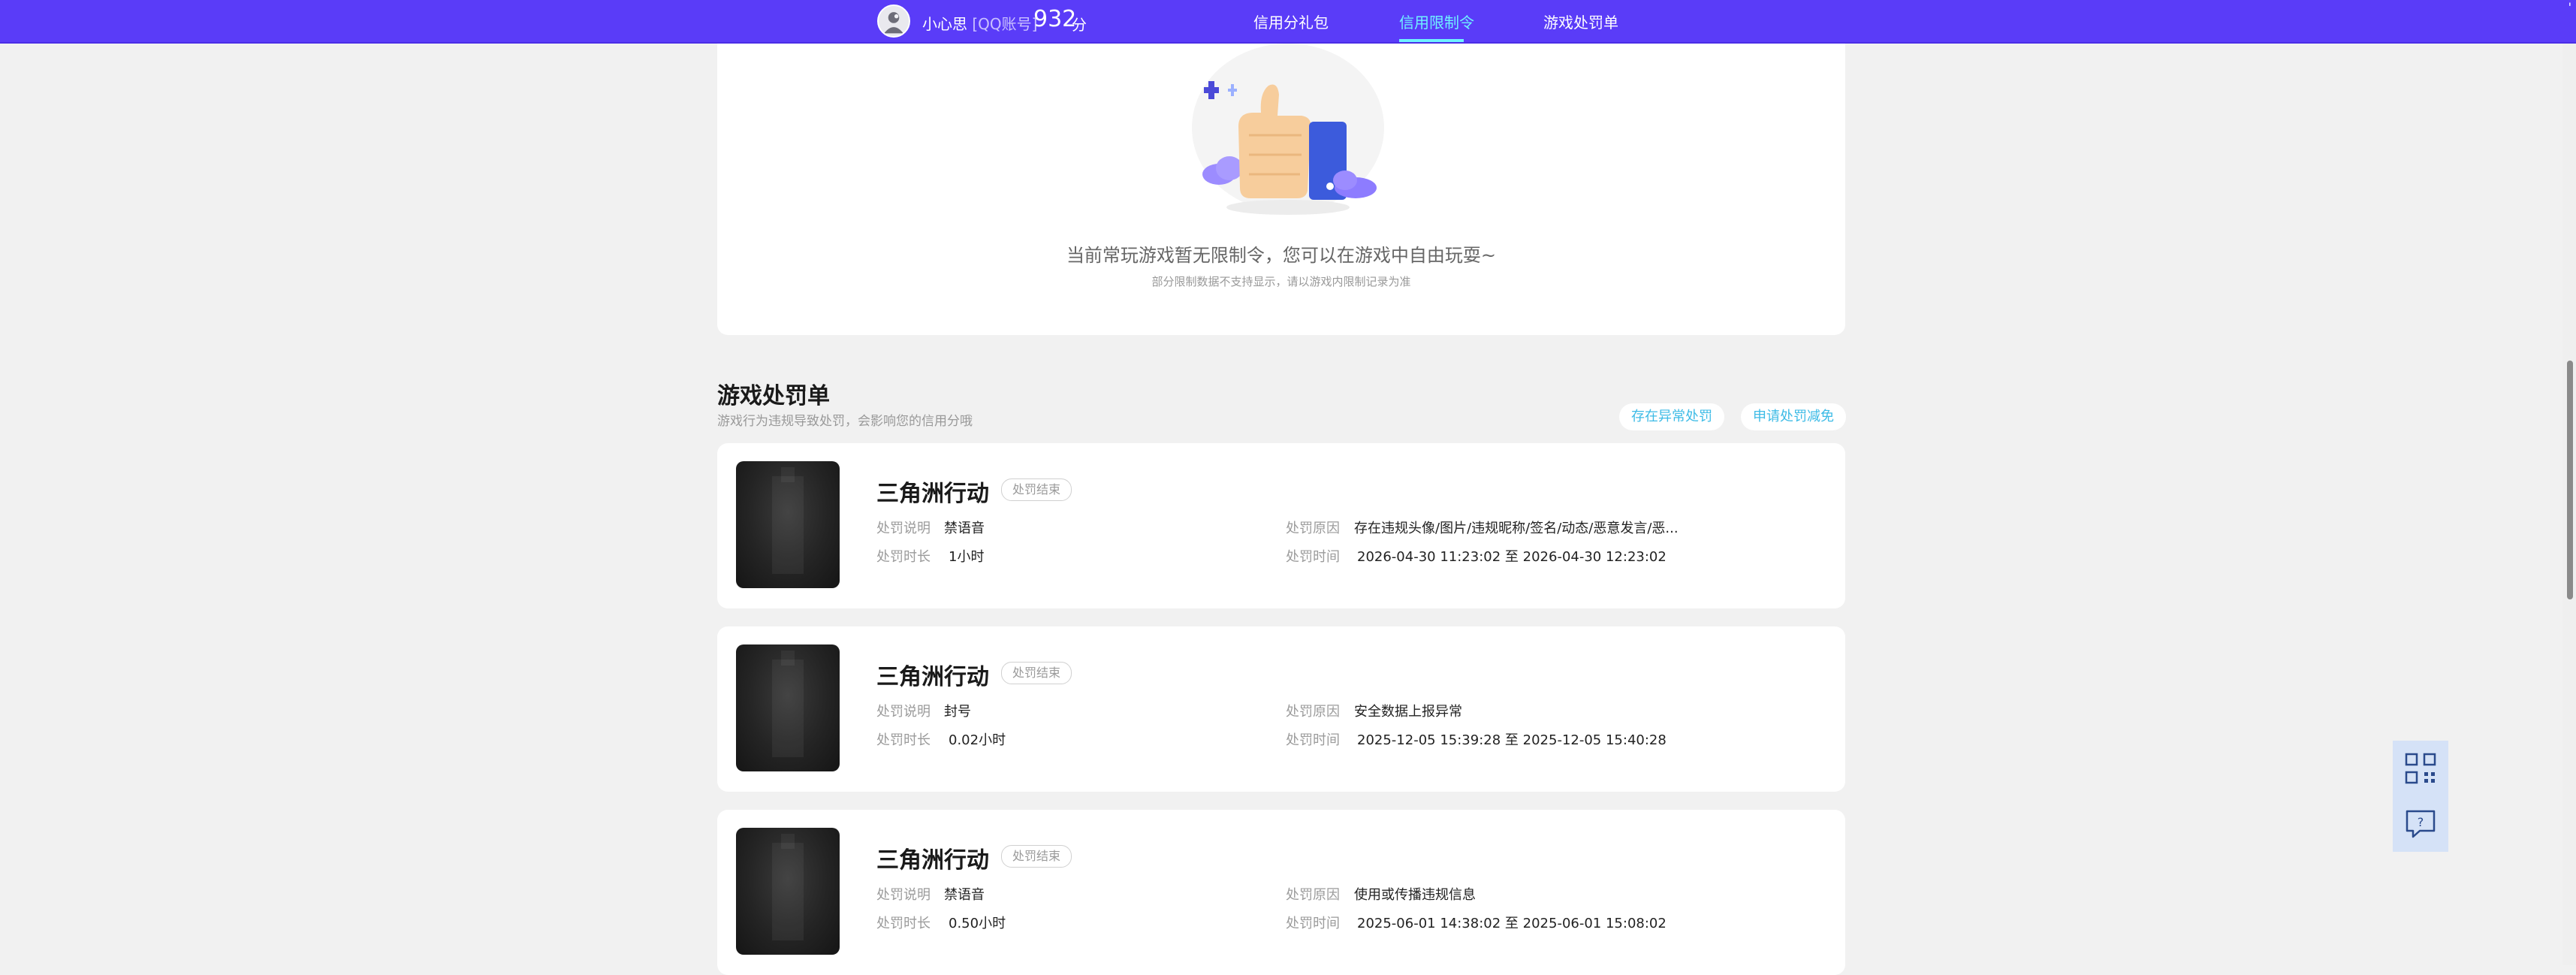 The height and width of the screenshot is (975, 2576). What do you see at coordinates (1080, 25) in the screenshot?
I see `score-unit: 分` at bounding box center [1080, 25].